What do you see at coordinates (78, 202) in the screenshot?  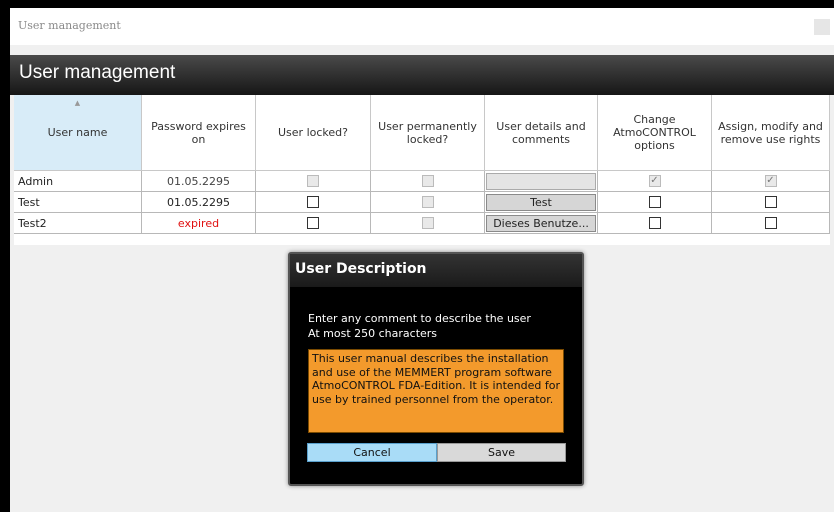 I see `cell-user-name: Test` at bounding box center [78, 202].